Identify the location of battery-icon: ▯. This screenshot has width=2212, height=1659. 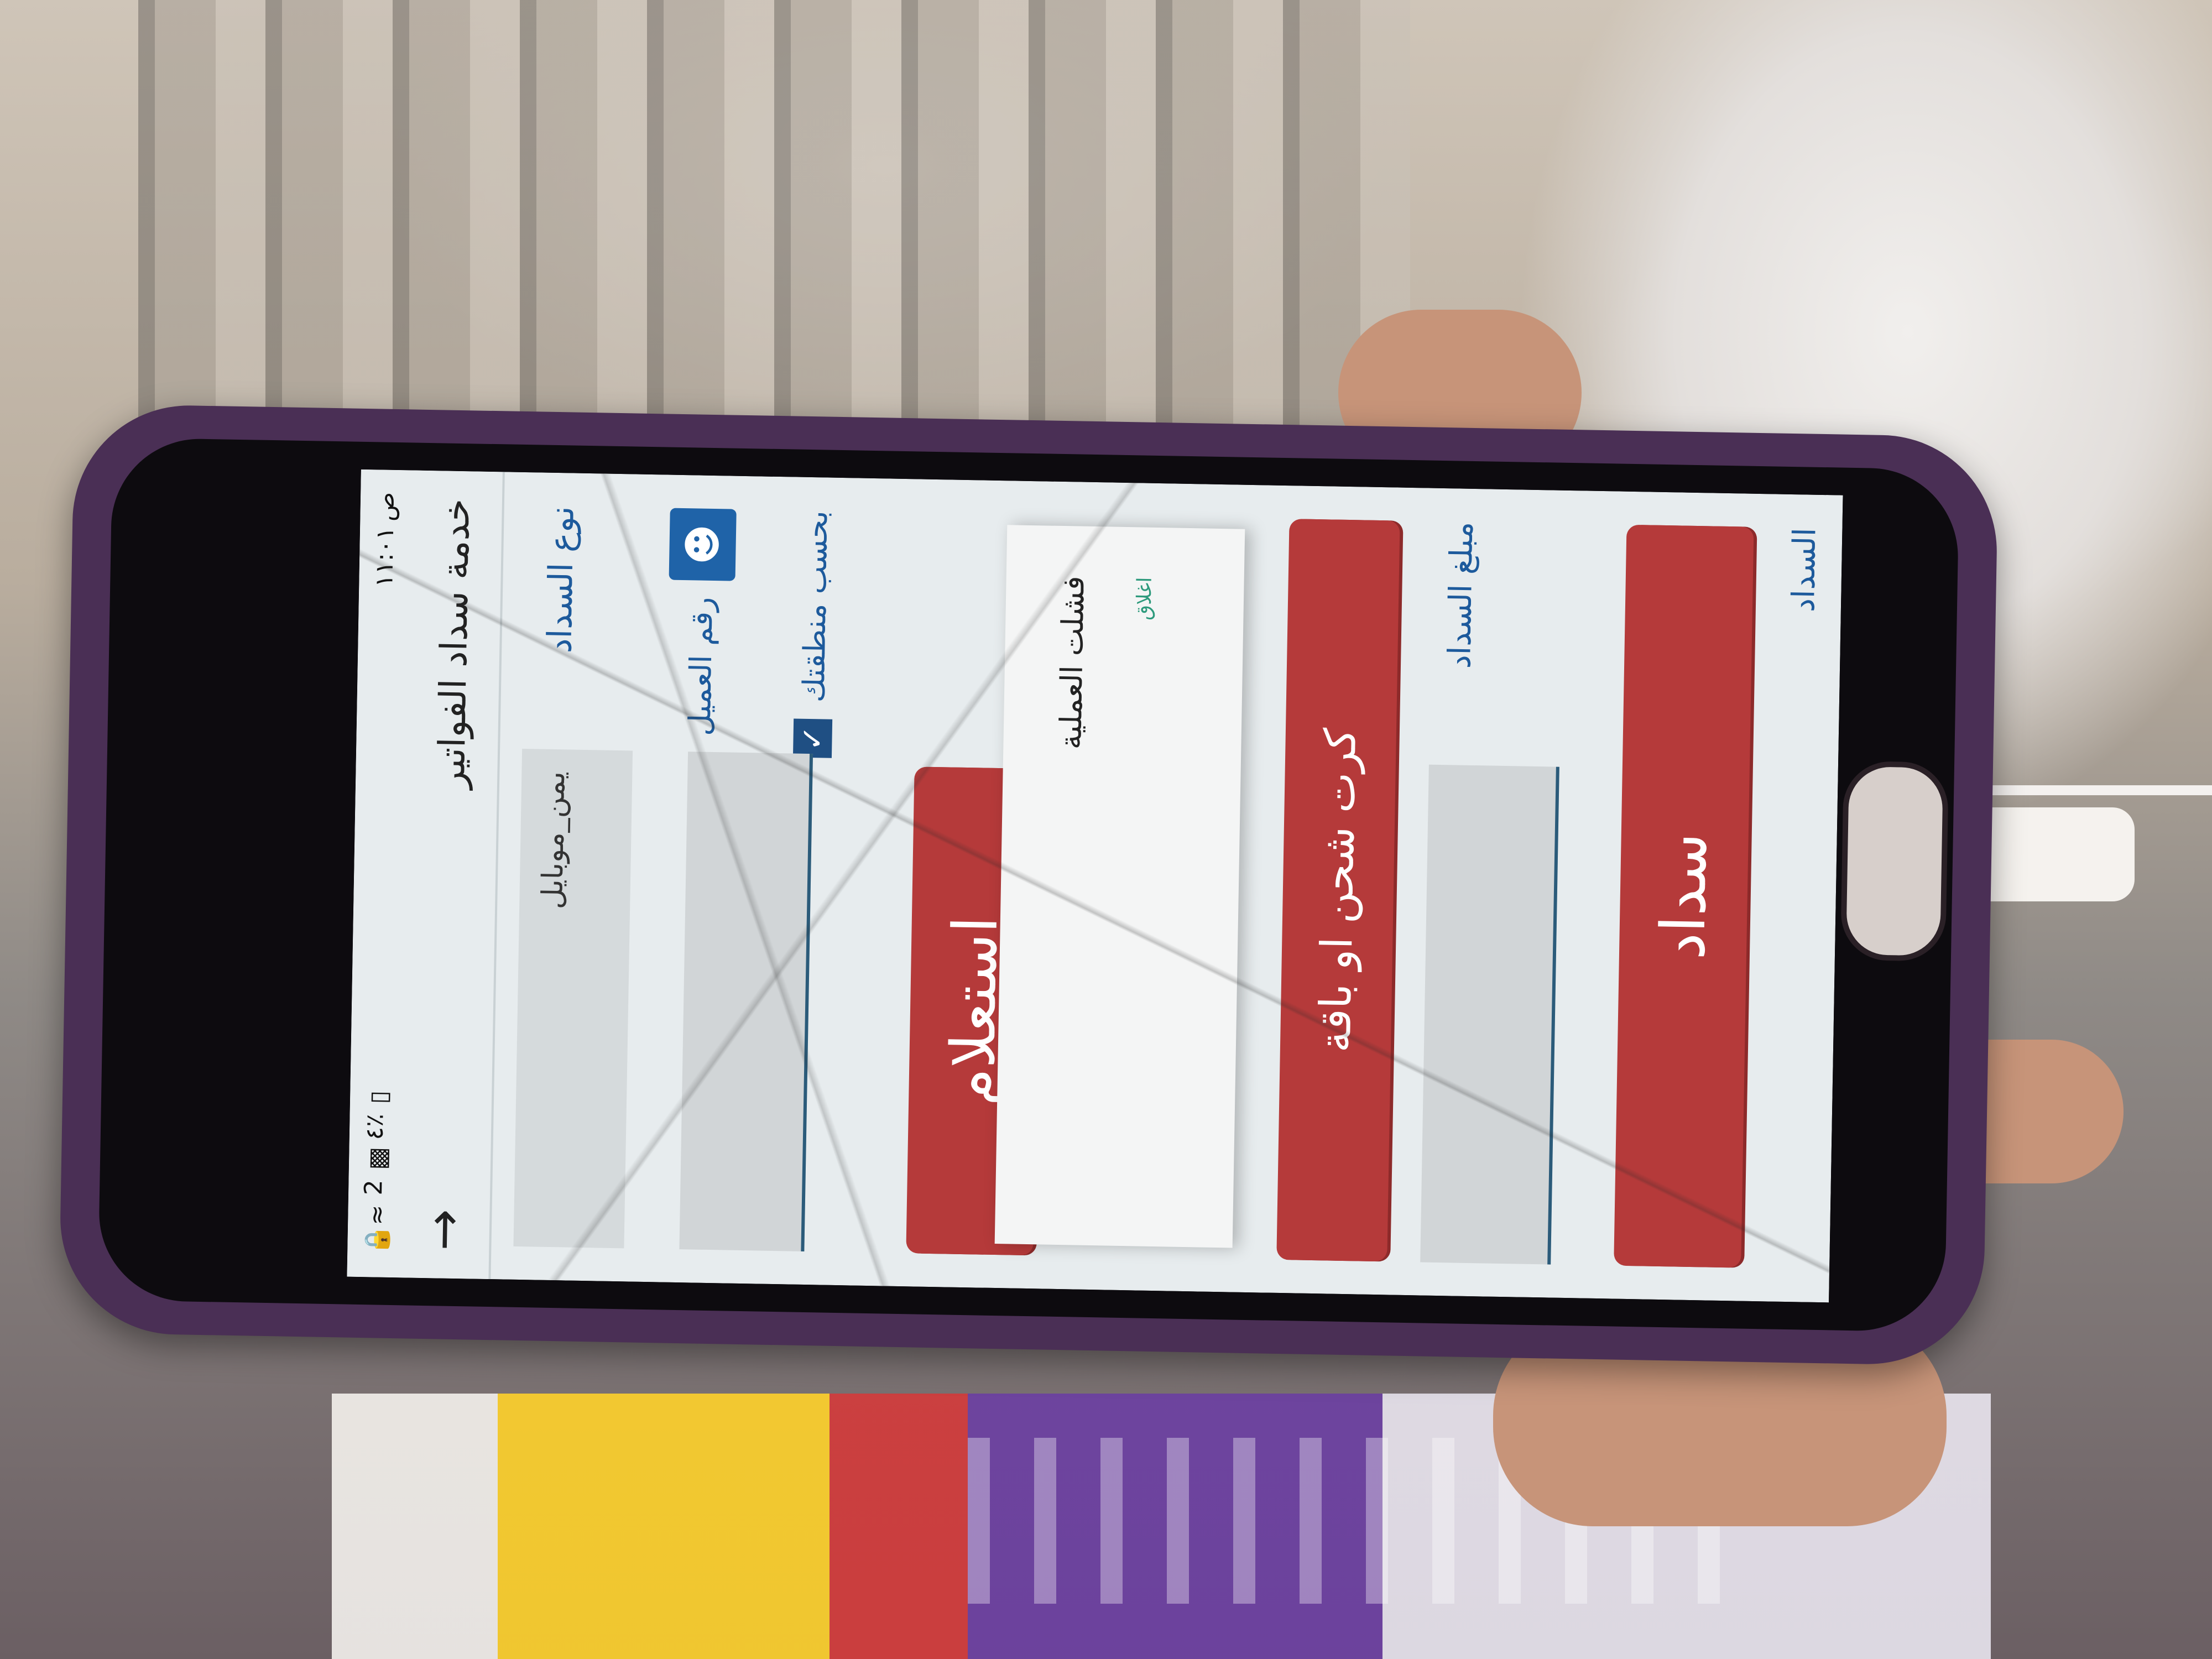
(379, 1097).